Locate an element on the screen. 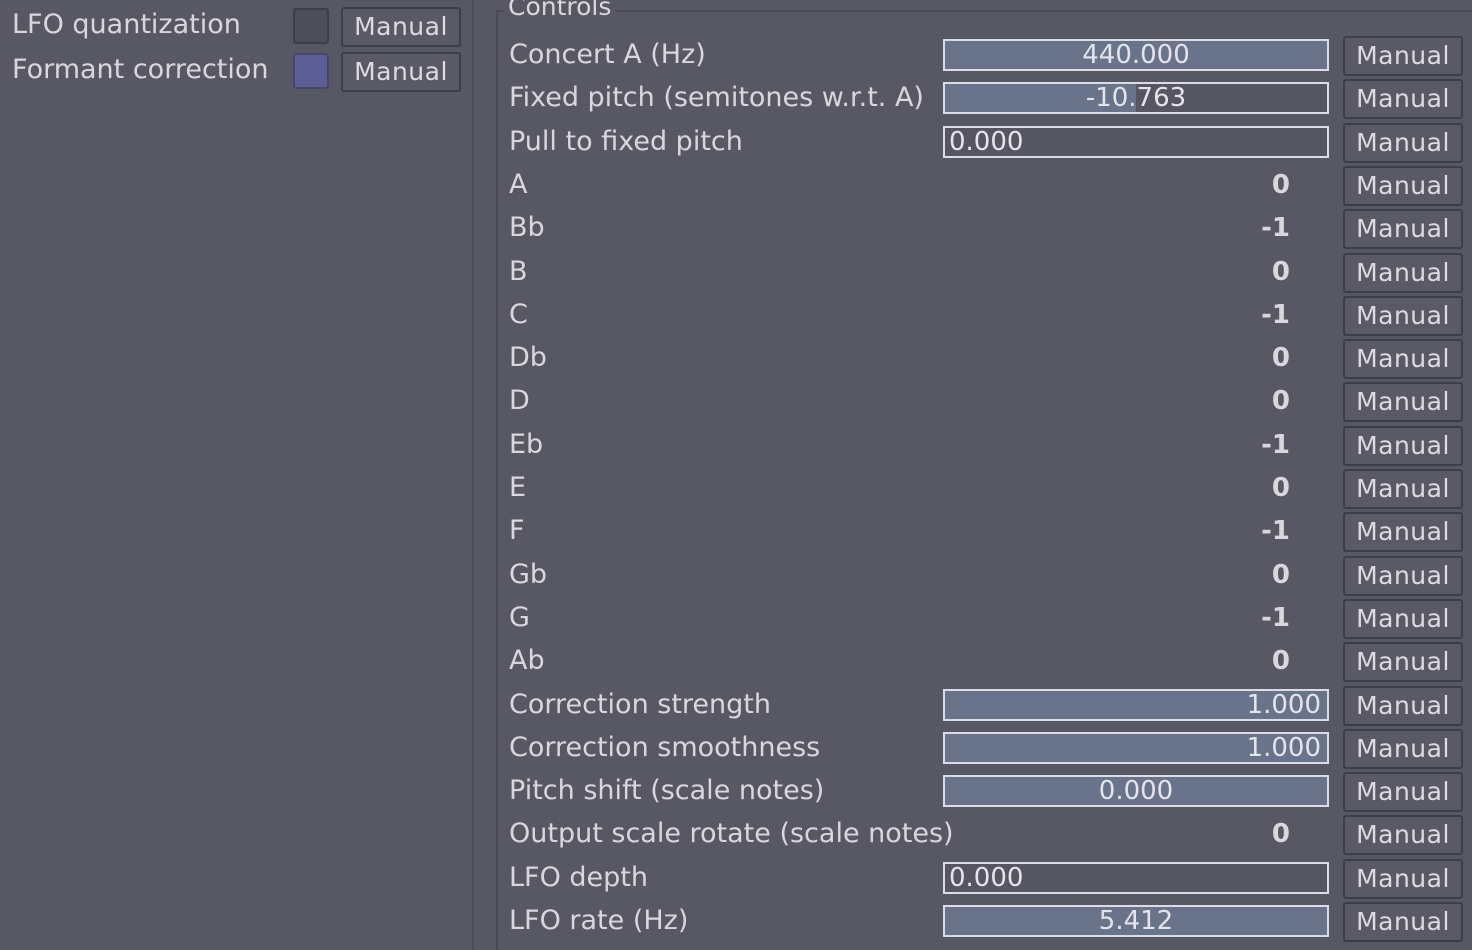 The width and height of the screenshot is (1472, 950). control-row-bb: Bb -1 Manual is located at coordinates (736, 228).